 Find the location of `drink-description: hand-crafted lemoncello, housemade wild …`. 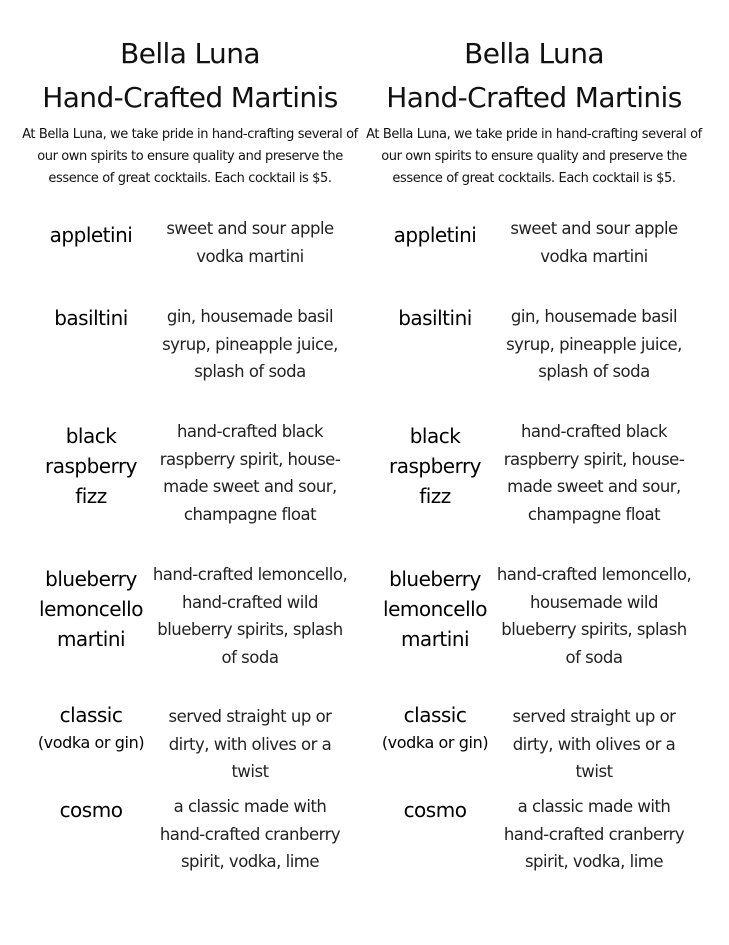

drink-description: hand-crafted lemoncello, housemade wild … is located at coordinates (594, 616).